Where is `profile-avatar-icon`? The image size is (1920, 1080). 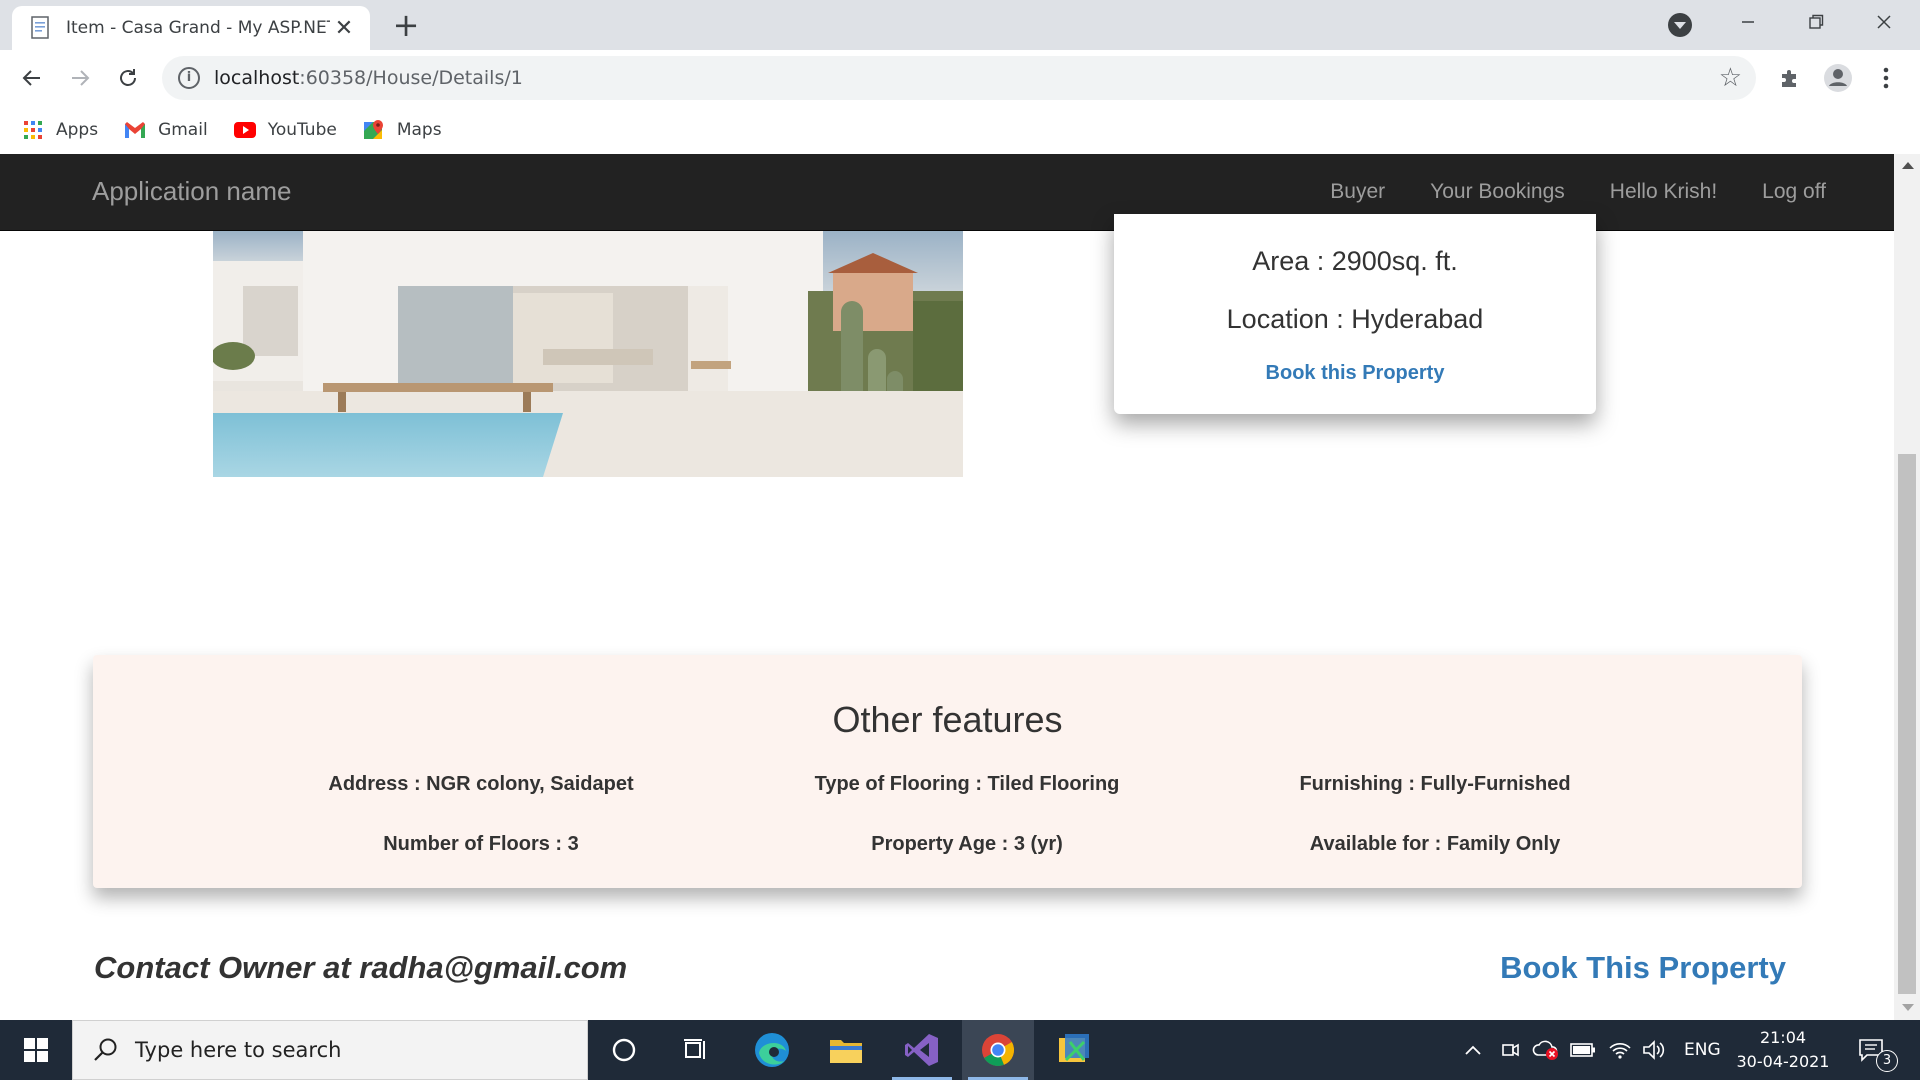
profile-avatar-icon is located at coordinates (1838, 78).